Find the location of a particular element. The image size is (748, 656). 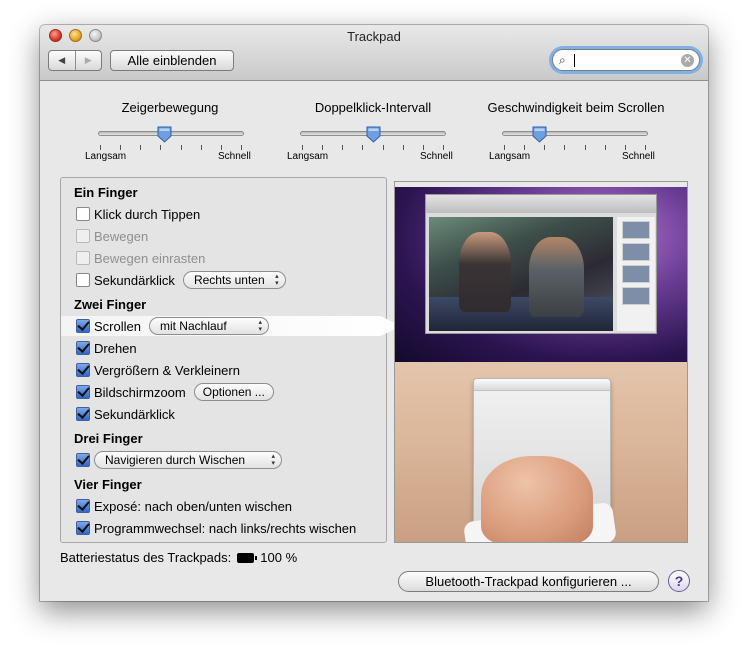

option-rotate: Drehen is located at coordinates (106, 348).